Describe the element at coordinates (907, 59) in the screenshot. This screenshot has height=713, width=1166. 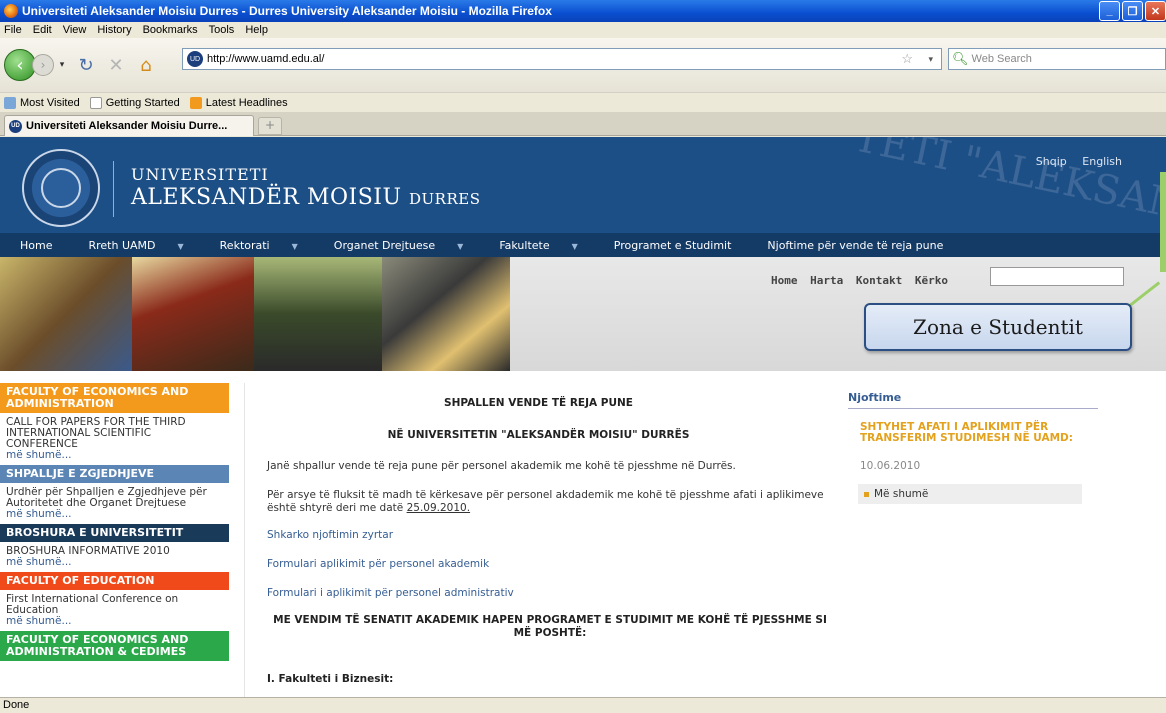
I see `bookmark-star-icon: ☆` at that location.